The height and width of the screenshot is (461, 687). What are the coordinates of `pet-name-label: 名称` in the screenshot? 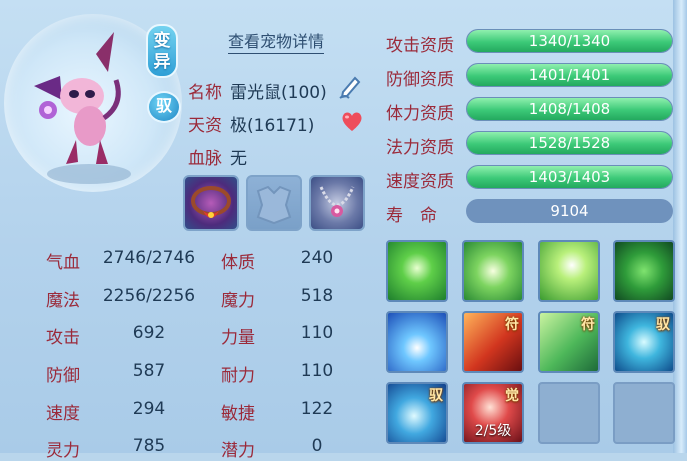 It's located at (205, 93).